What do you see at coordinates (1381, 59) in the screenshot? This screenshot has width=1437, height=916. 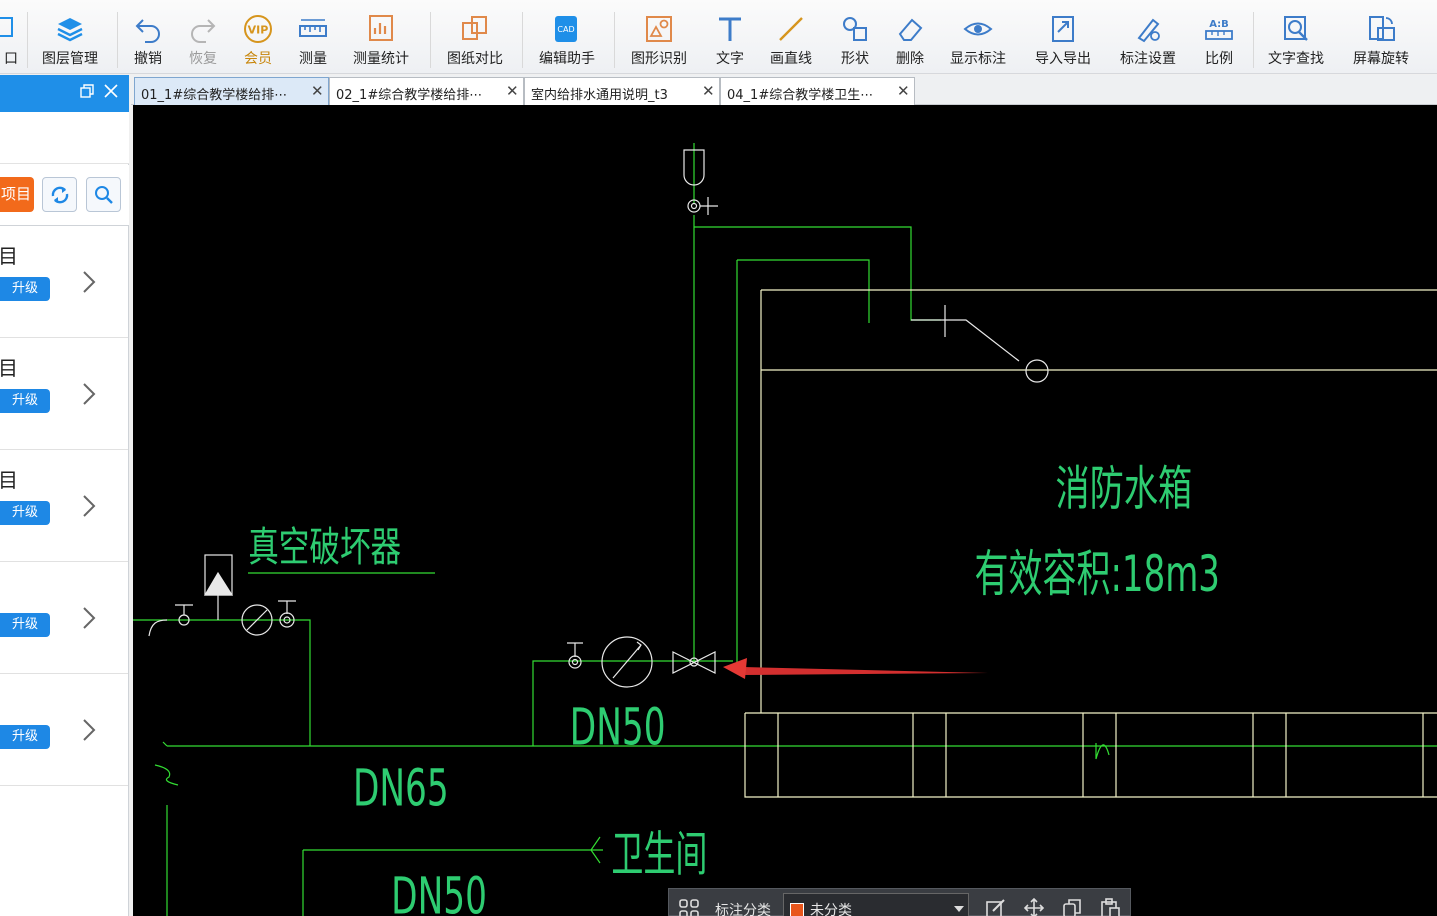 I see `screen-rotate-label: 屏幕旋转` at bounding box center [1381, 59].